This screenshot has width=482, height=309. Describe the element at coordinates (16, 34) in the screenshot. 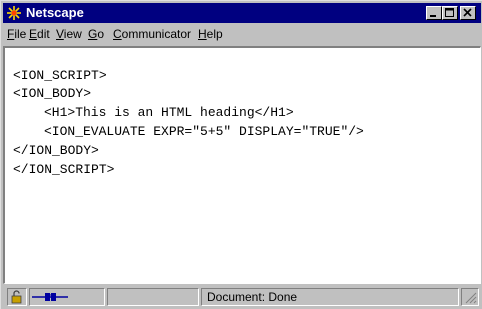

I see `menu-file: File` at that location.